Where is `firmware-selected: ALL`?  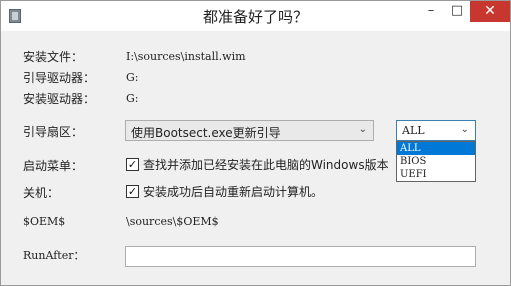
firmware-selected: ALL is located at coordinates (413, 130).